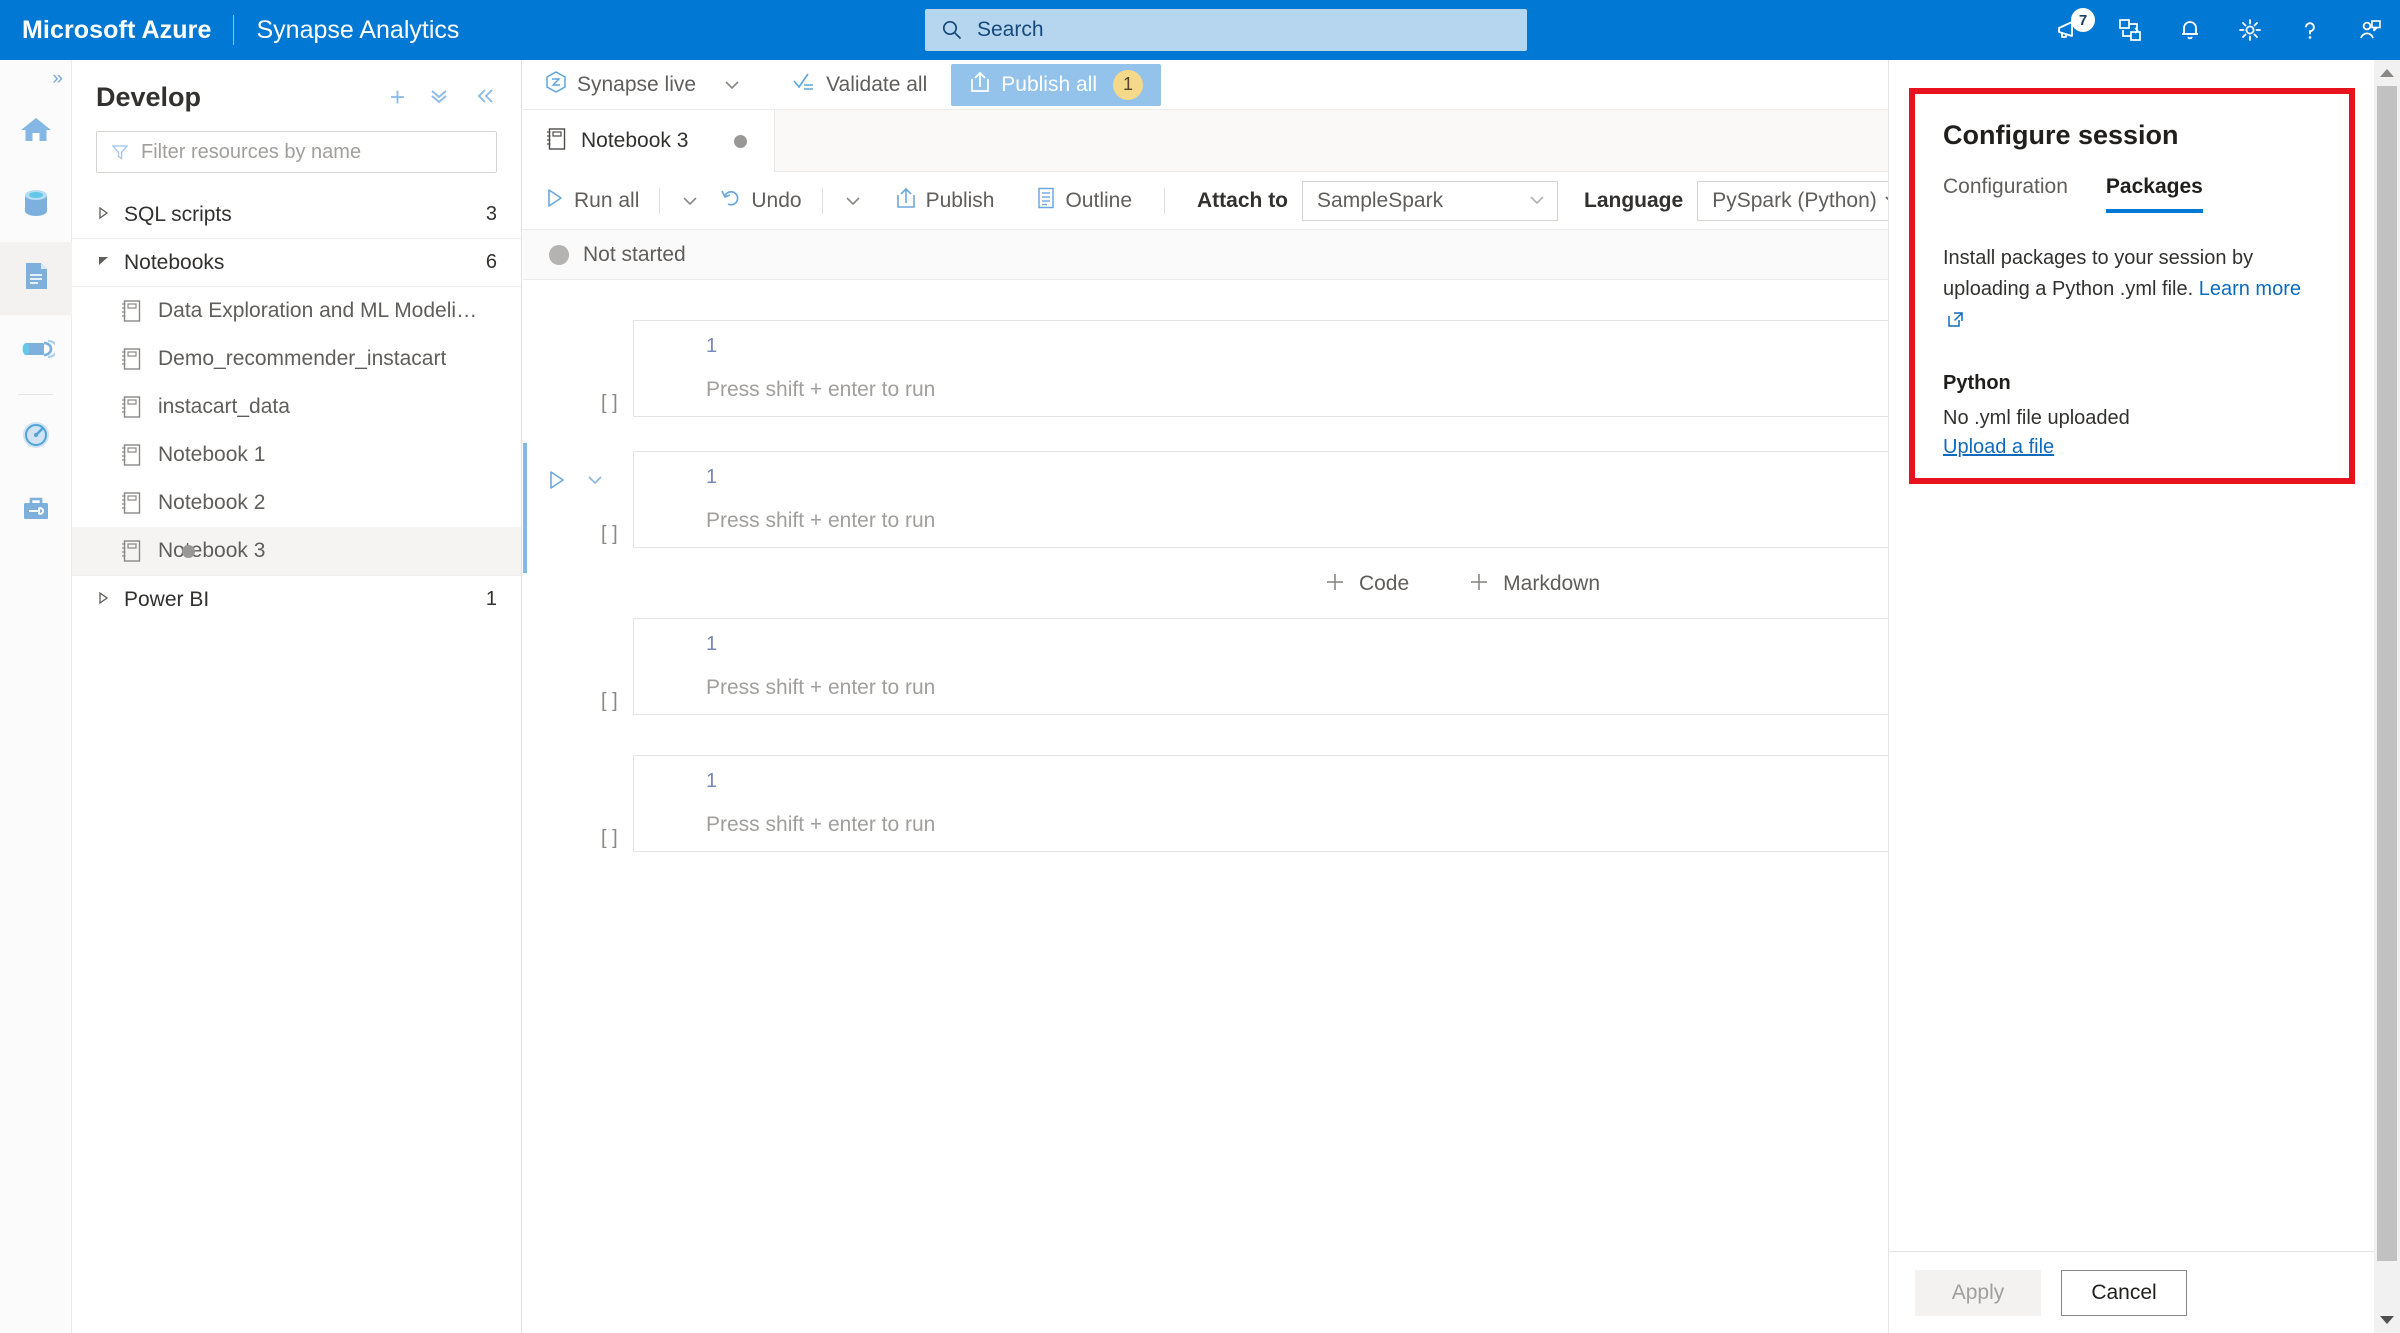 This screenshot has height=1333, width=2400. Describe the element at coordinates (2070, 30) in the screenshot. I see `announcements-icon: 7` at that location.